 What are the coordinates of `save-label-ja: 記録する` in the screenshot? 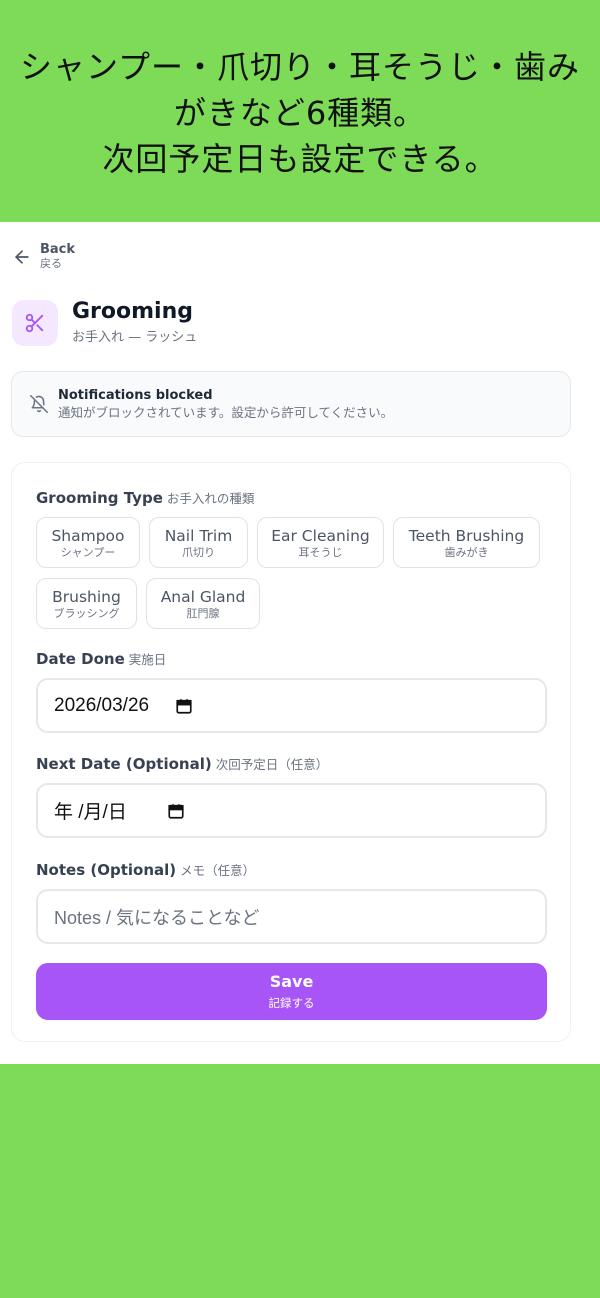 It's located at (291, 1003).